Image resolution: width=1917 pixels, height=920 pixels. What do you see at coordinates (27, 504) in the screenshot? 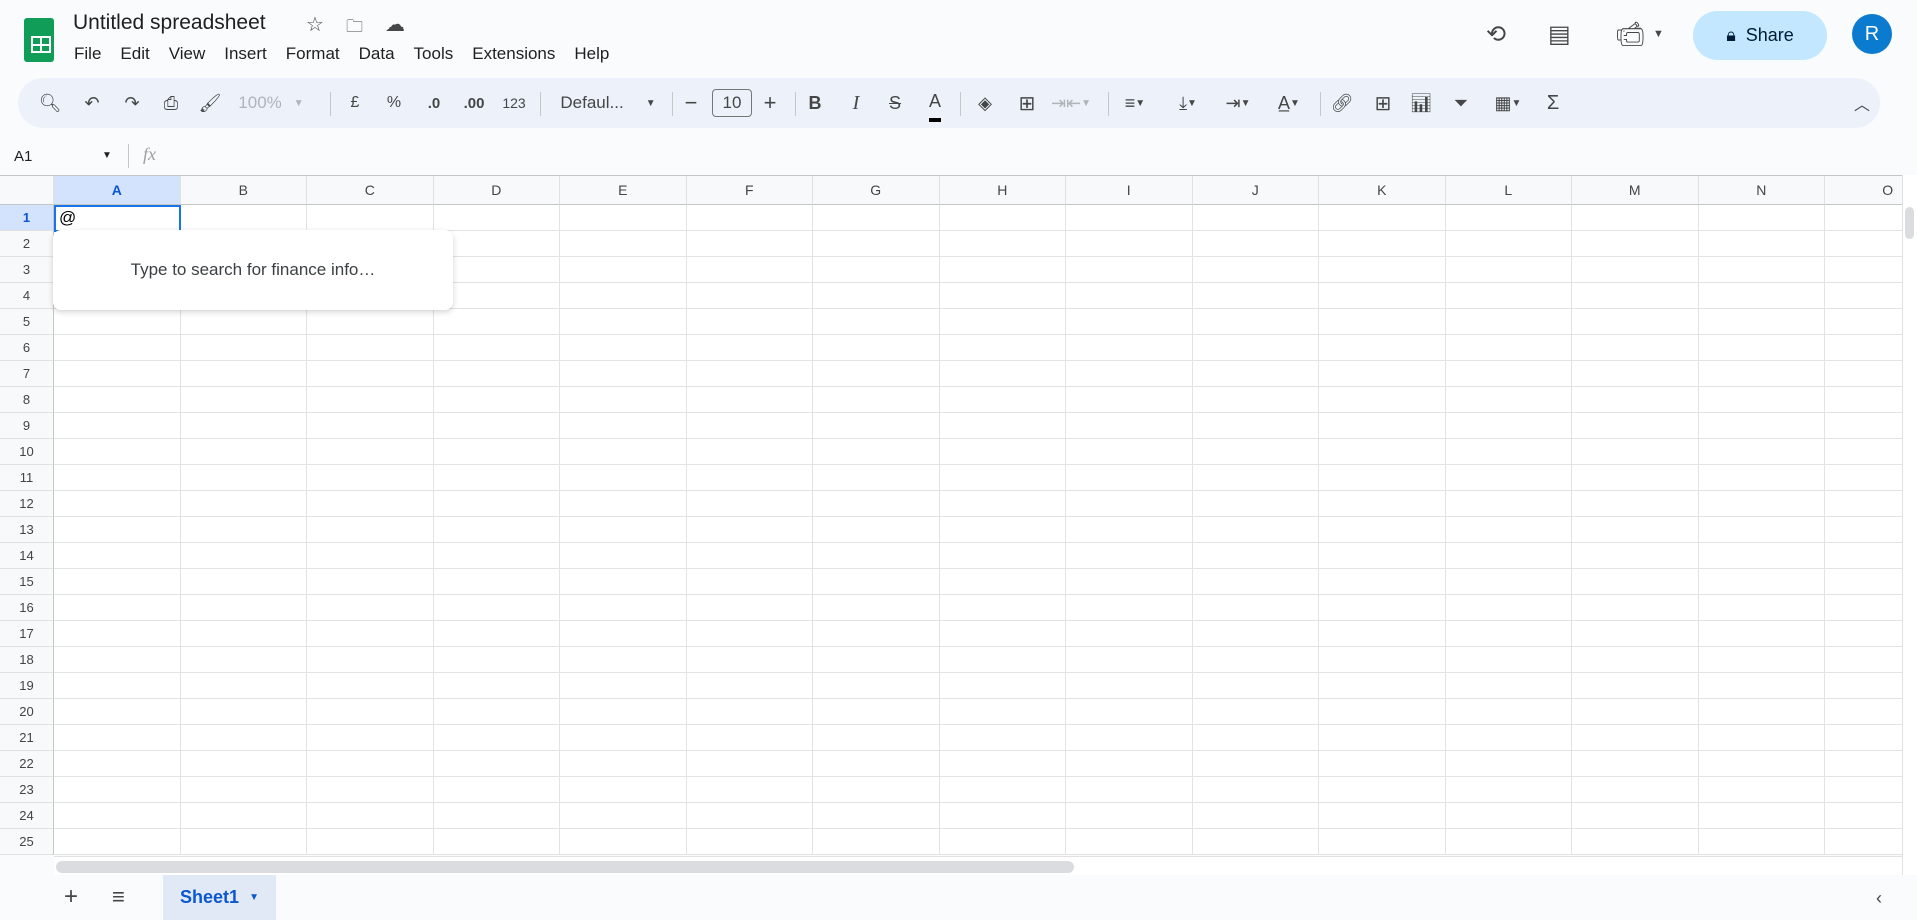
I see `row-header: 12` at bounding box center [27, 504].